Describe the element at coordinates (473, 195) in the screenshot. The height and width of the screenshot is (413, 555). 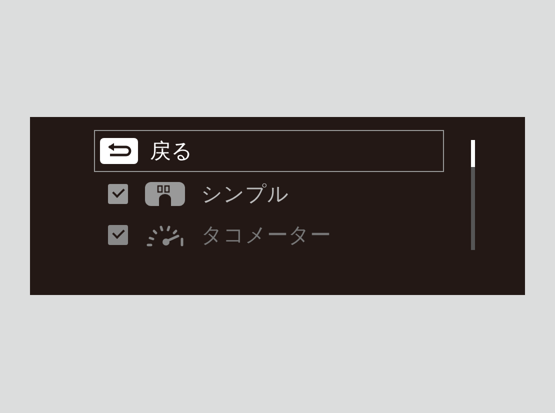
I see `scrollbar` at that location.